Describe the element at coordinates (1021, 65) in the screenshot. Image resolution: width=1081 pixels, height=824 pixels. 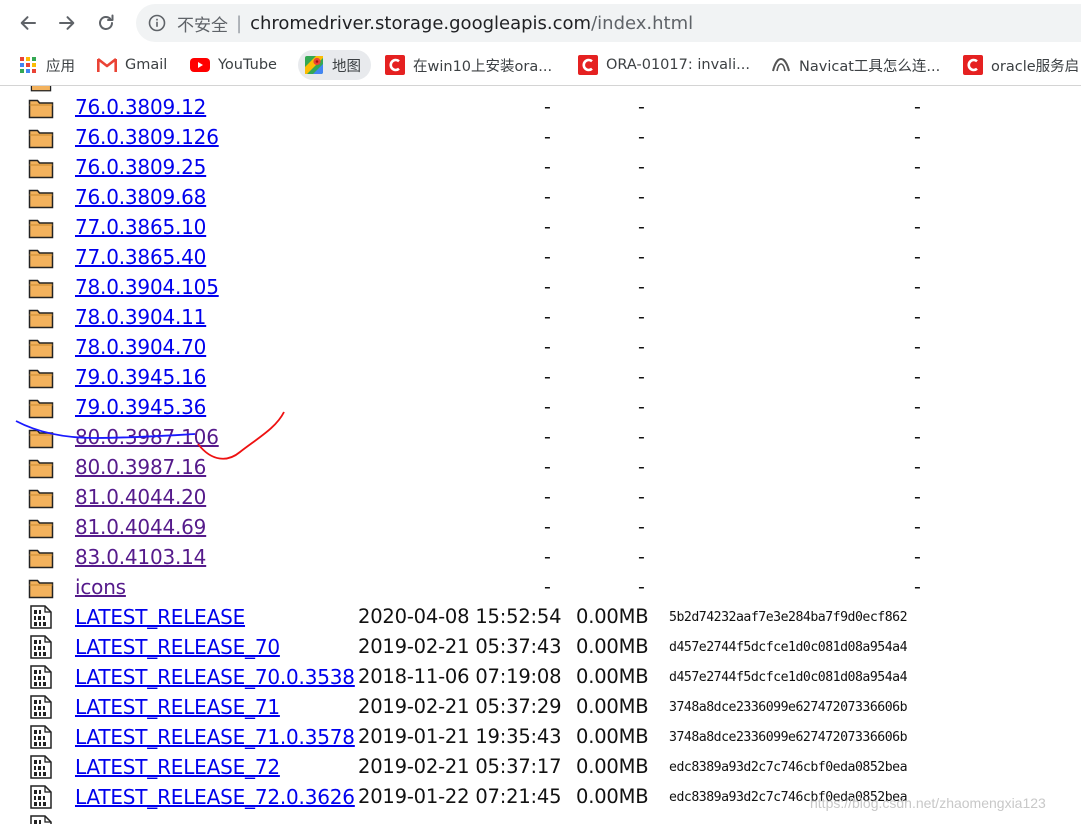
I see `bookmark-csdn-3: oracle服务启` at that location.